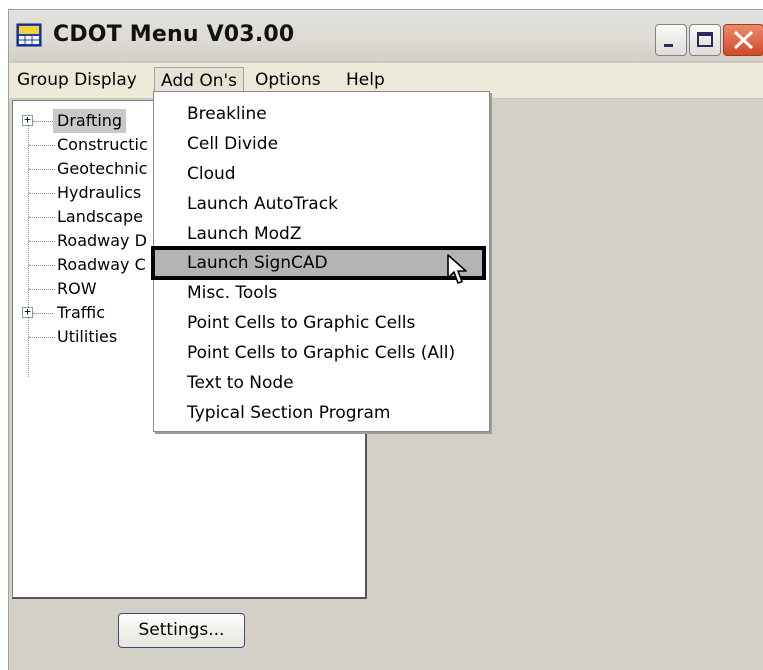 This screenshot has width=763, height=670. I want to click on mouse-pointer-icon, so click(457, 269).